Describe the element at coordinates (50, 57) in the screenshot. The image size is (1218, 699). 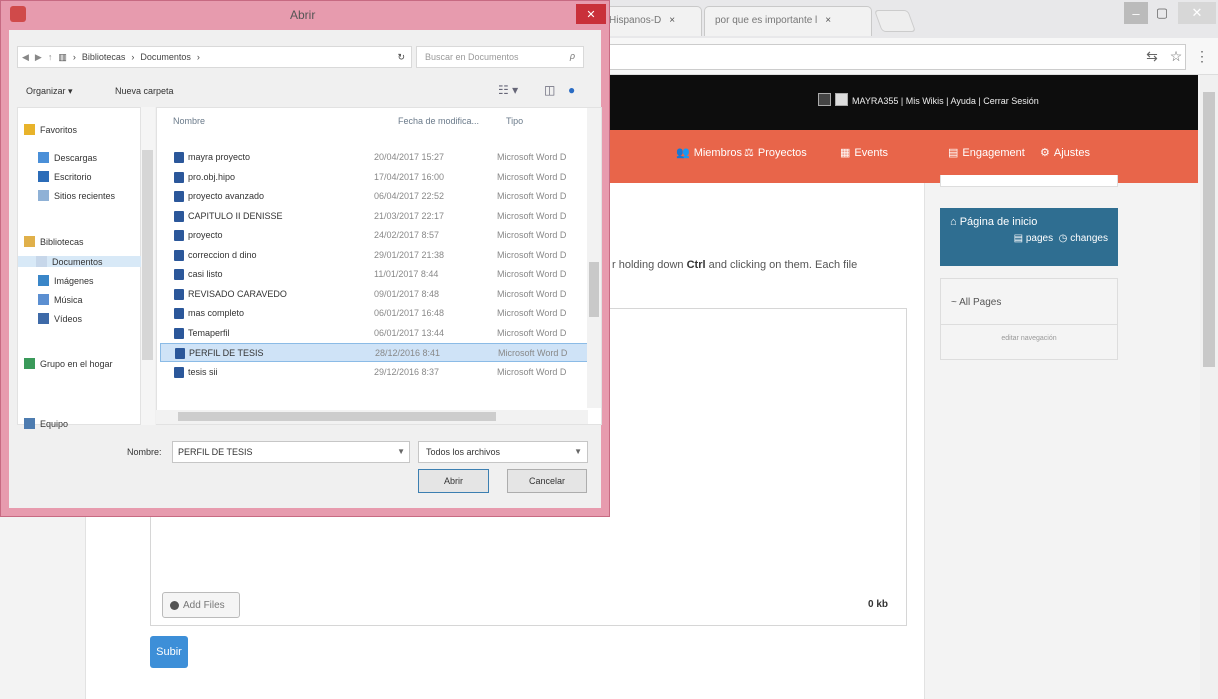
I see `up-arrow-icon: ↑` at that location.